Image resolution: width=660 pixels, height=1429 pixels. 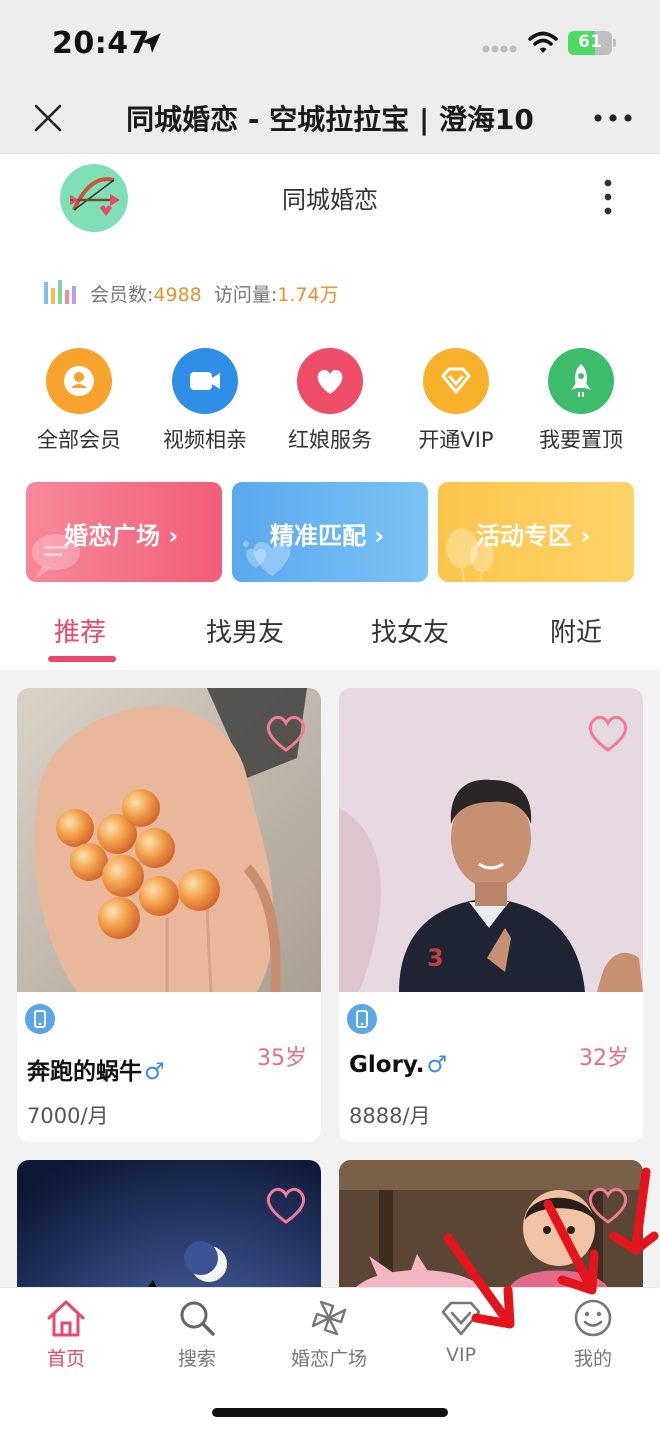 I want to click on profile-photo: 3, so click(x=491, y=840).